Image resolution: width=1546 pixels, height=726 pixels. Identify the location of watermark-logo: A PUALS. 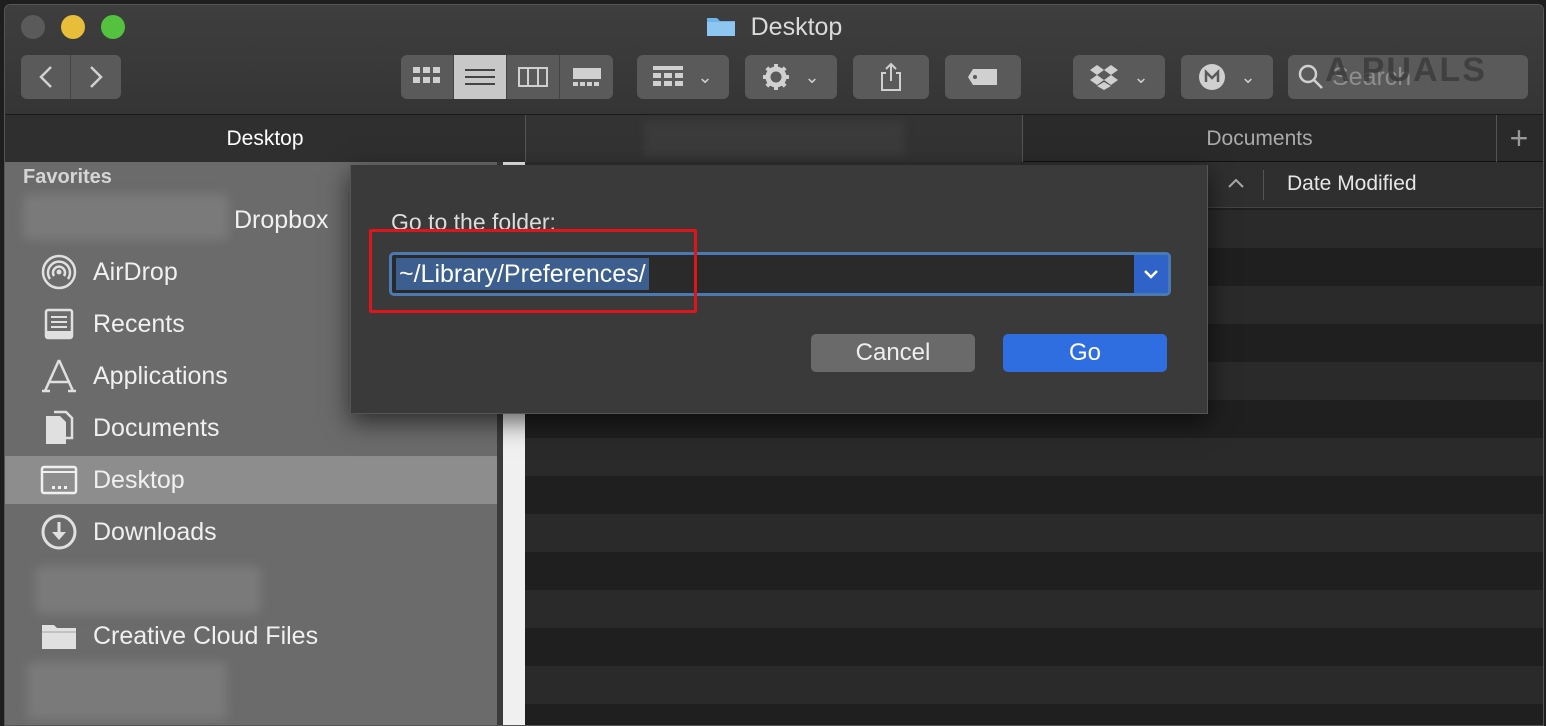
(1406, 70).